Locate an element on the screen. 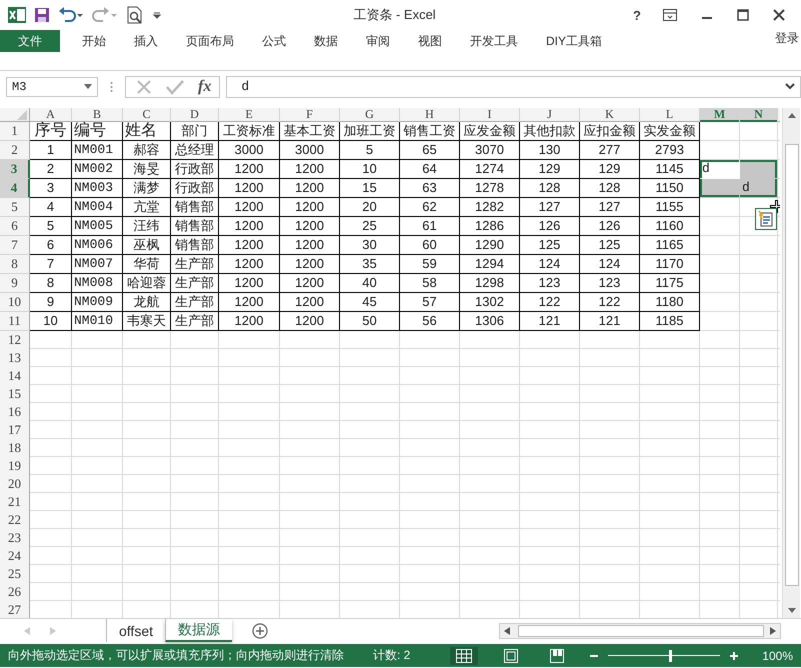 The width and height of the screenshot is (801, 668). table-cell: 1155 is located at coordinates (670, 207).